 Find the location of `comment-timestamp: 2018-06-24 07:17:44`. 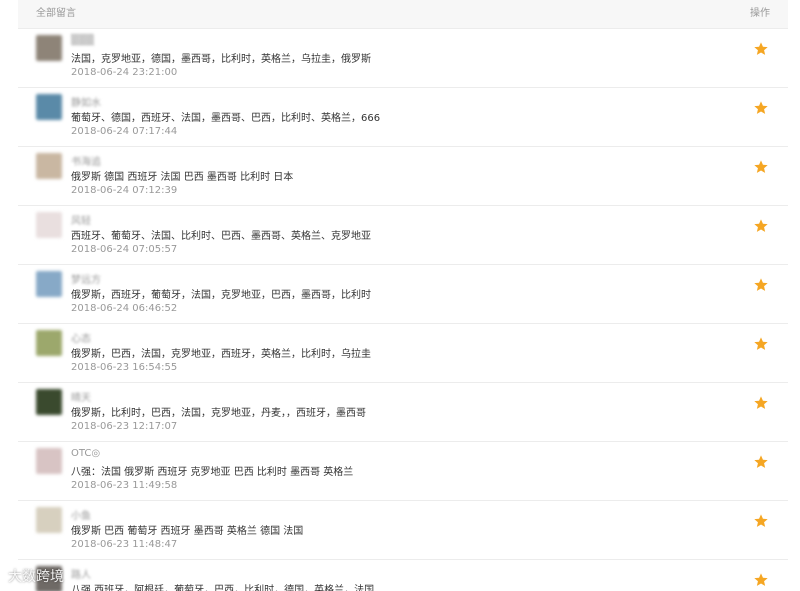

comment-timestamp: 2018-06-24 07:17:44 is located at coordinates (124, 131).